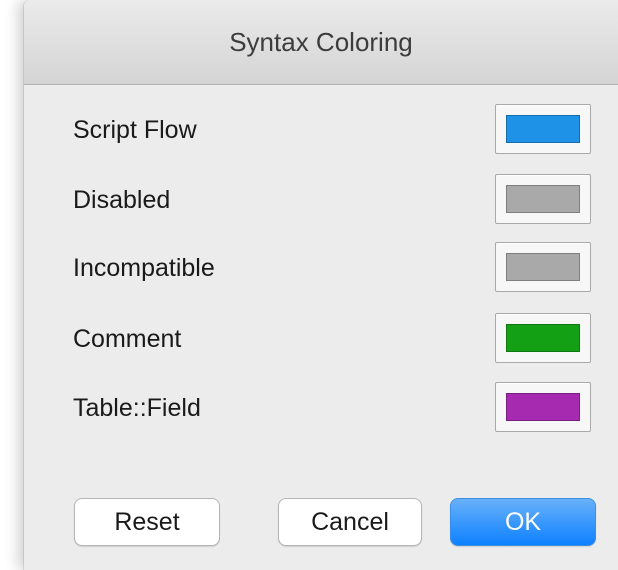 The image size is (618, 570). I want to click on cancel-button: Cancel, so click(350, 522).